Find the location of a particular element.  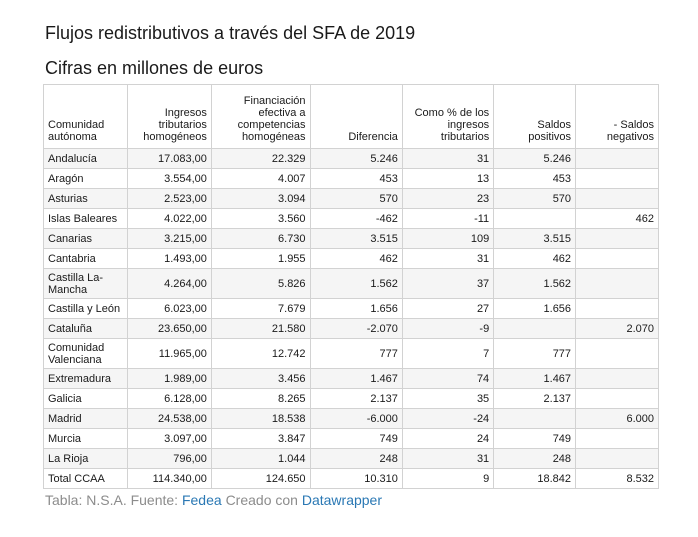

table-row: Asturias 2.523,00 3.094 570 23 570 is located at coordinates (351, 198).